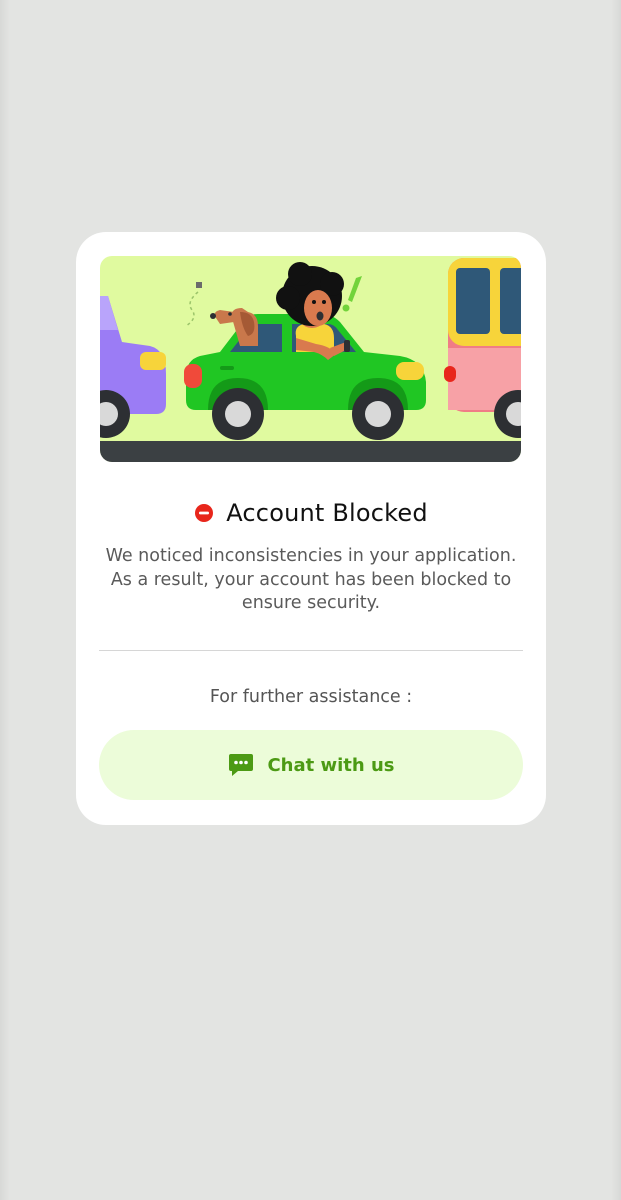  I want to click on title-row: Account Blocked, so click(311, 513).